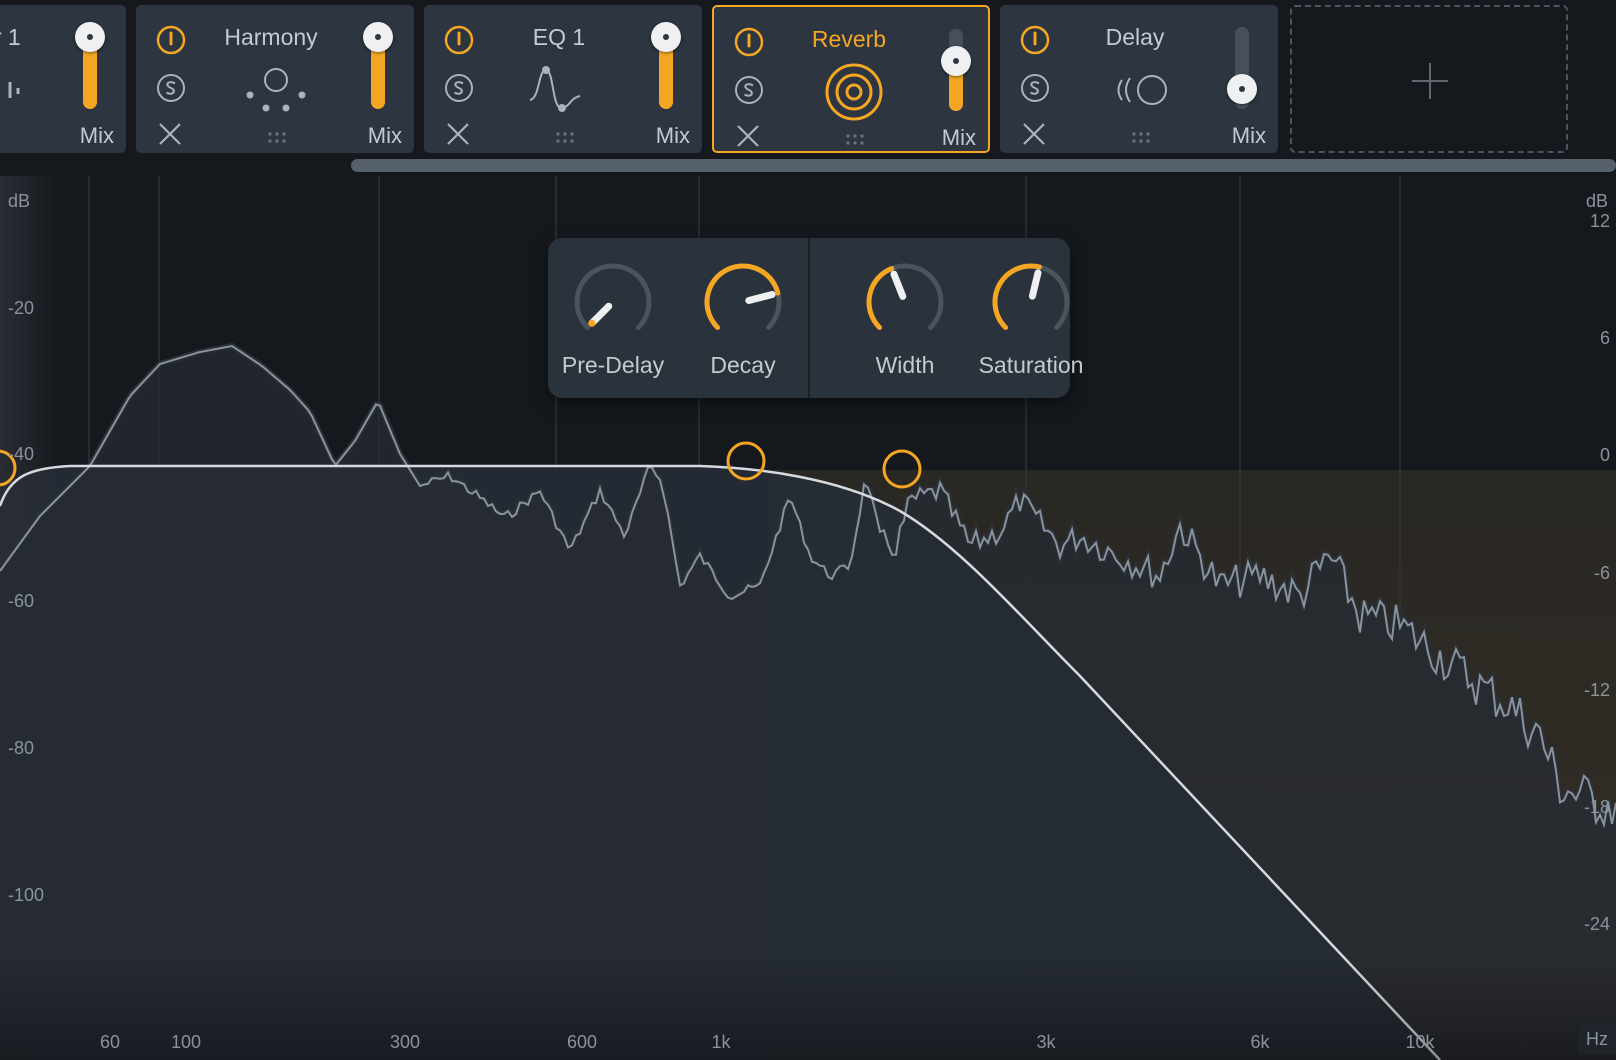 The height and width of the screenshot is (1060, 1616). What do you see at coordinates (559, 37) in the screenshot?
I see `module-name: EQ 1` at bounding box center [559, 37].